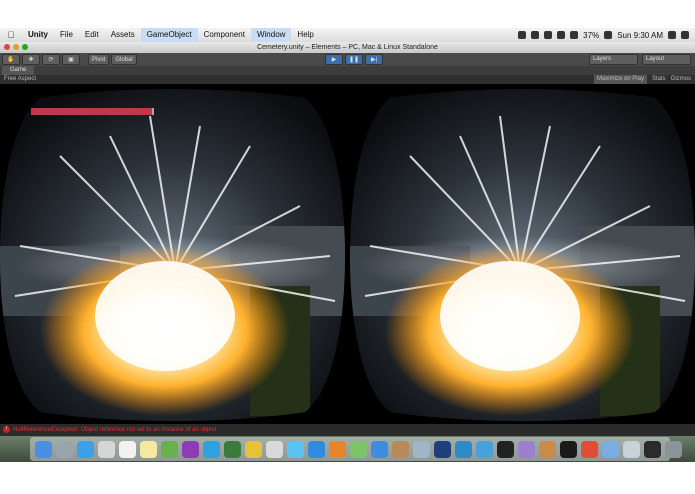  I want to click on clock: Sun 9:30 AM, so click(640, 35).